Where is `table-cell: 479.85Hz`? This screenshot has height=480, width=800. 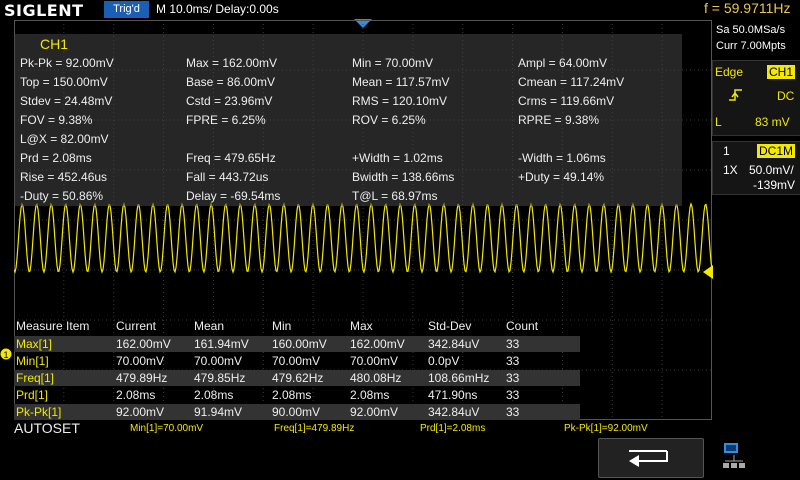
table-cell: 479.85Hz is located at coordinates (220, 378).